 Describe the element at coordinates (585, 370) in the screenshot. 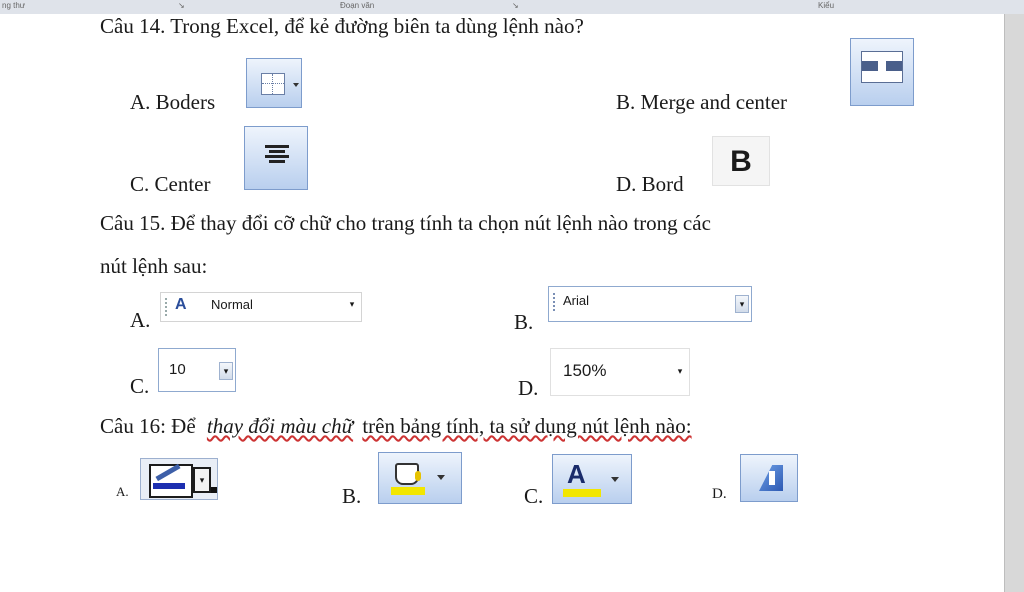

I see `zoom-value: 150%` at that location.